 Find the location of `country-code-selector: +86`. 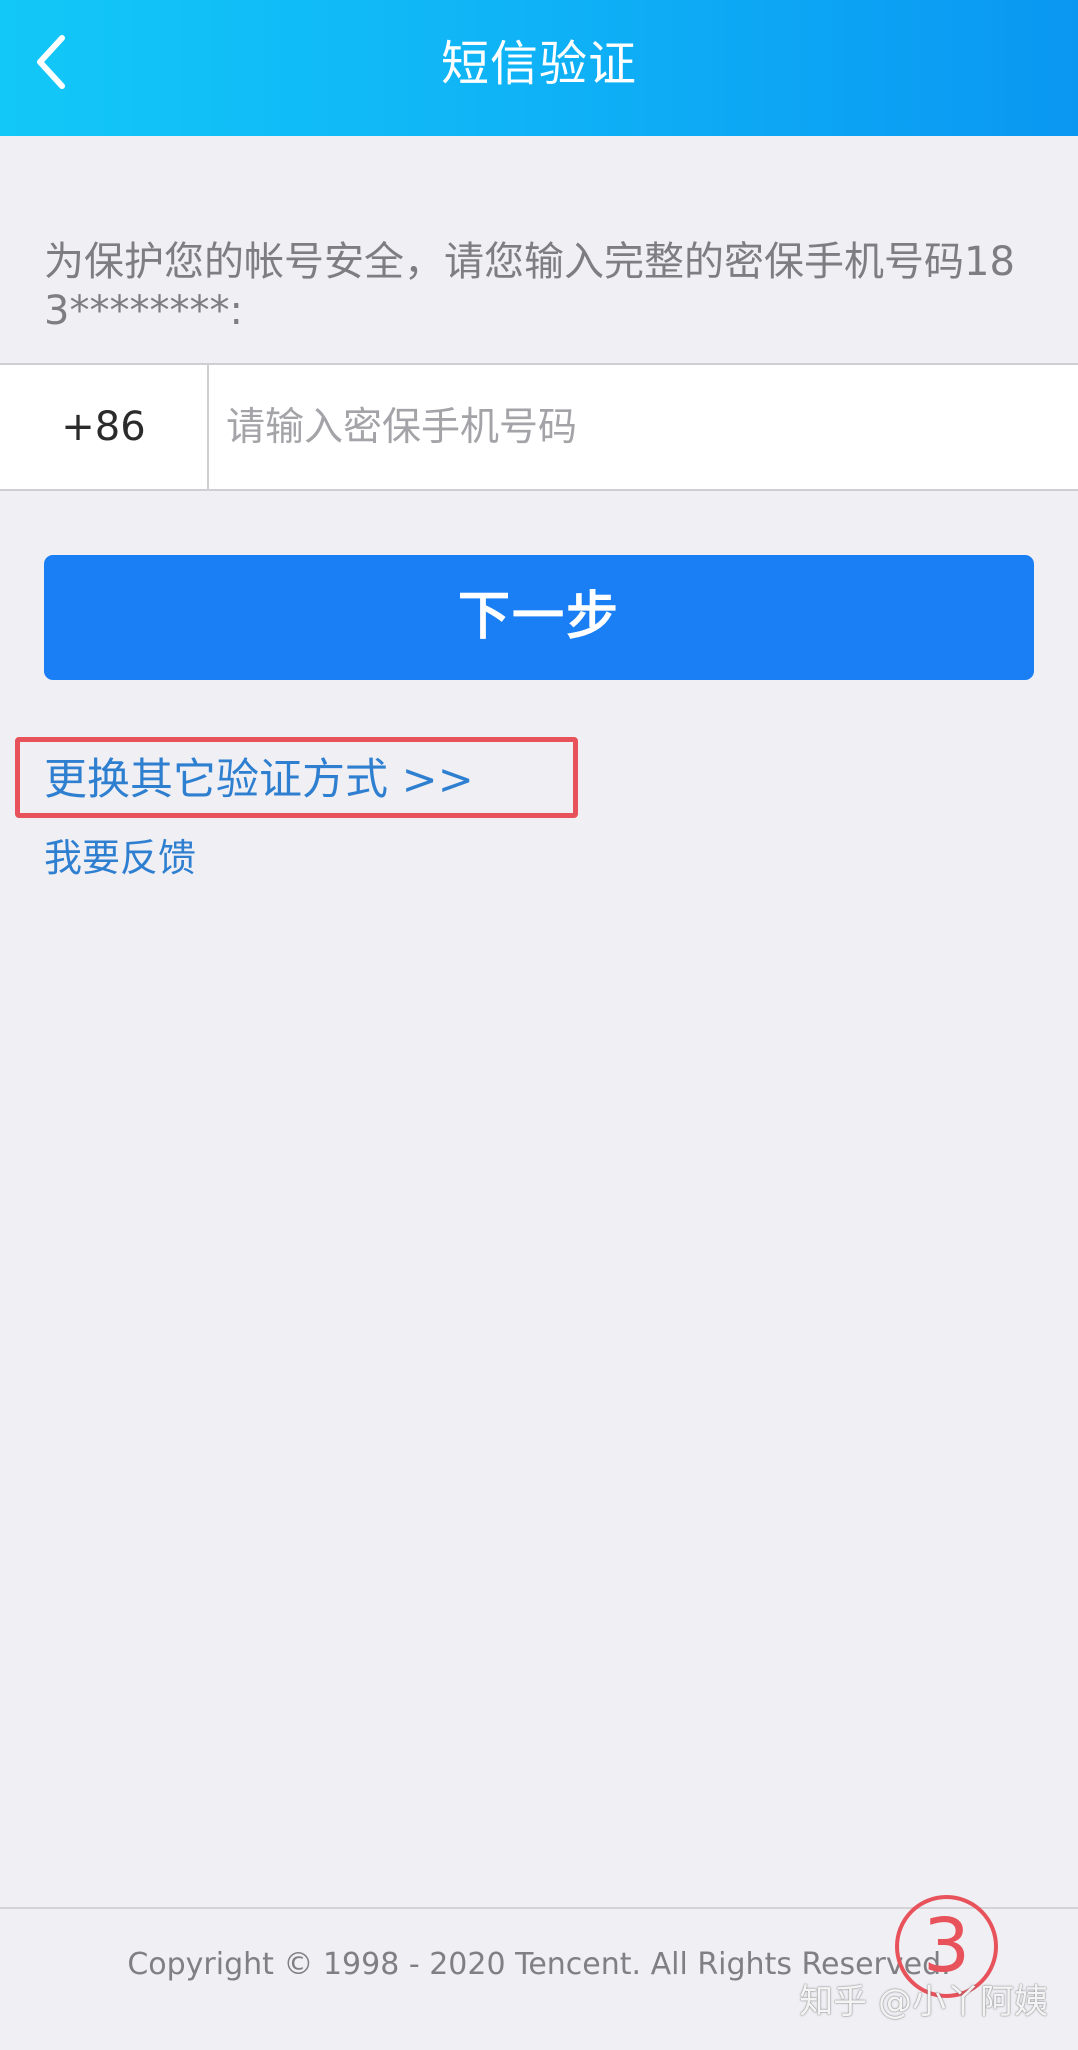

country-code-selector: +86 is located at coordinates (104, 427).